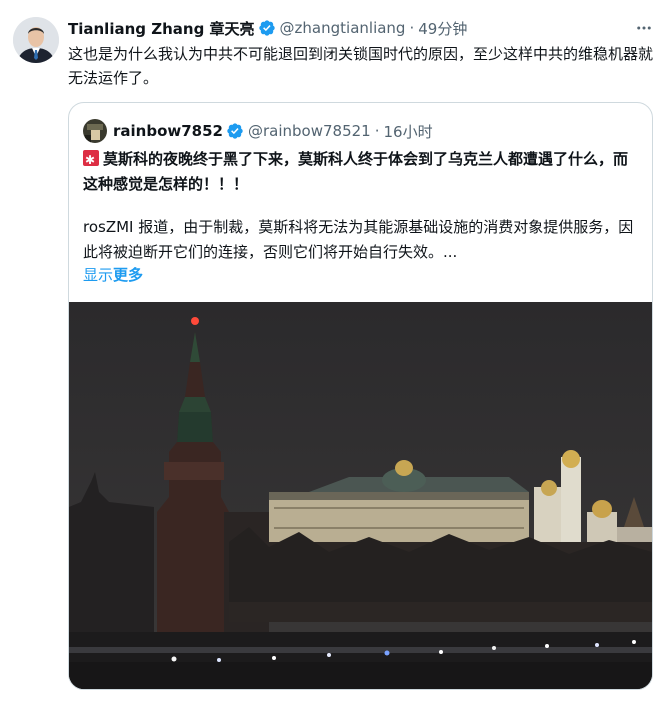 This screenshot has width=664, height=702. I want to click on show-more-prefix: 显示, so click(98, 275).